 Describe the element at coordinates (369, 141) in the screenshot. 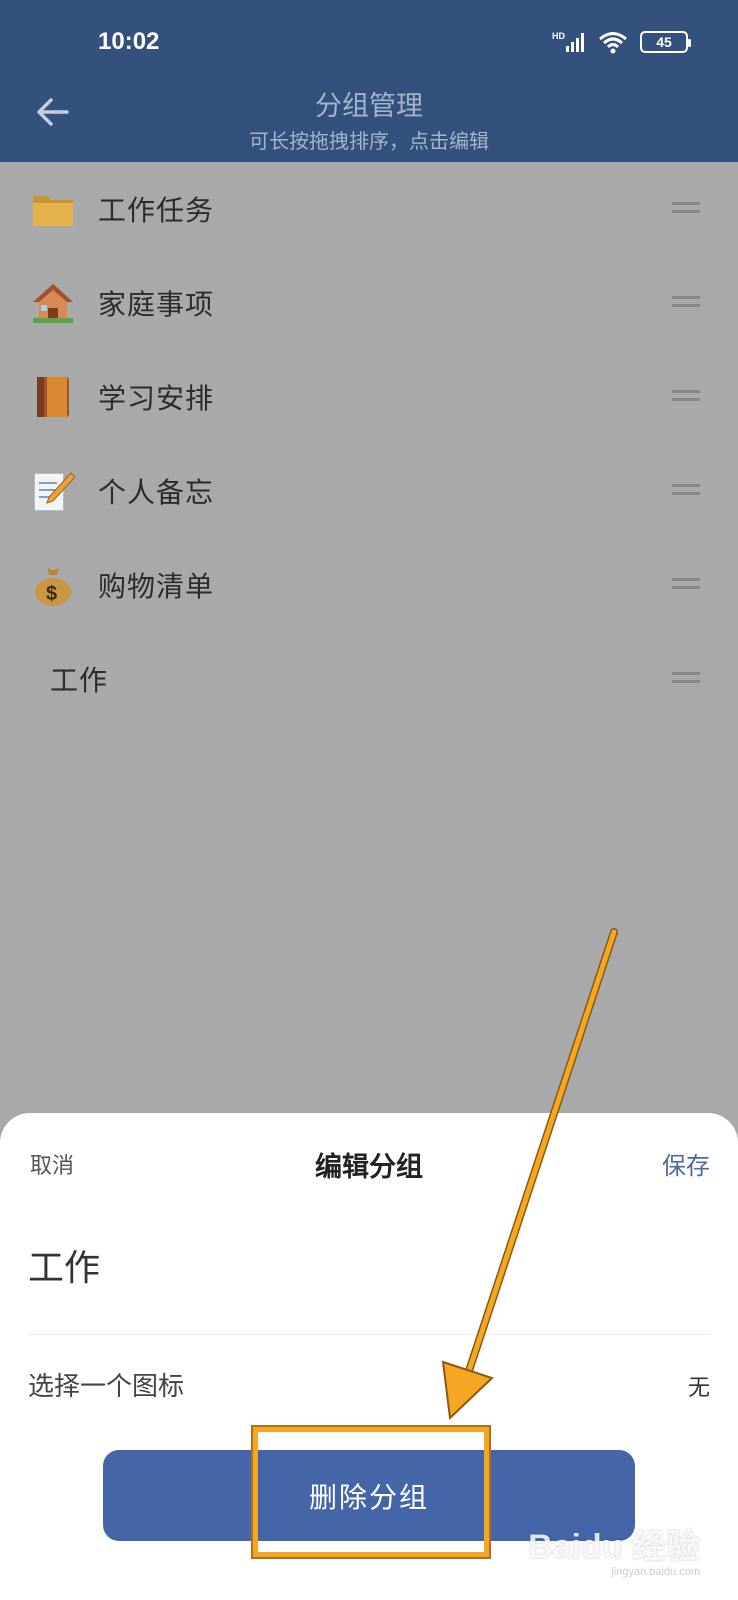

I see `page-subtitle: 可长按拖拽排序，点击编辑` at that location.